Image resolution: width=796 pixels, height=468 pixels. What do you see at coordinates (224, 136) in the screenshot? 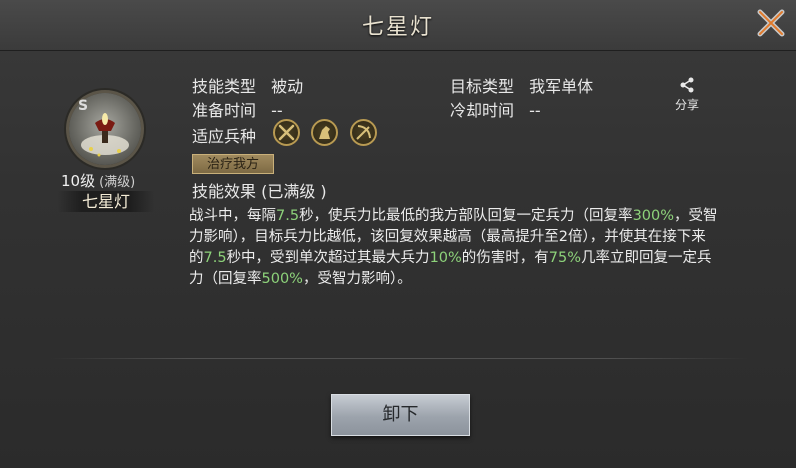
I see `troops-label: 适应兵种` at bounding box center [224, 136].